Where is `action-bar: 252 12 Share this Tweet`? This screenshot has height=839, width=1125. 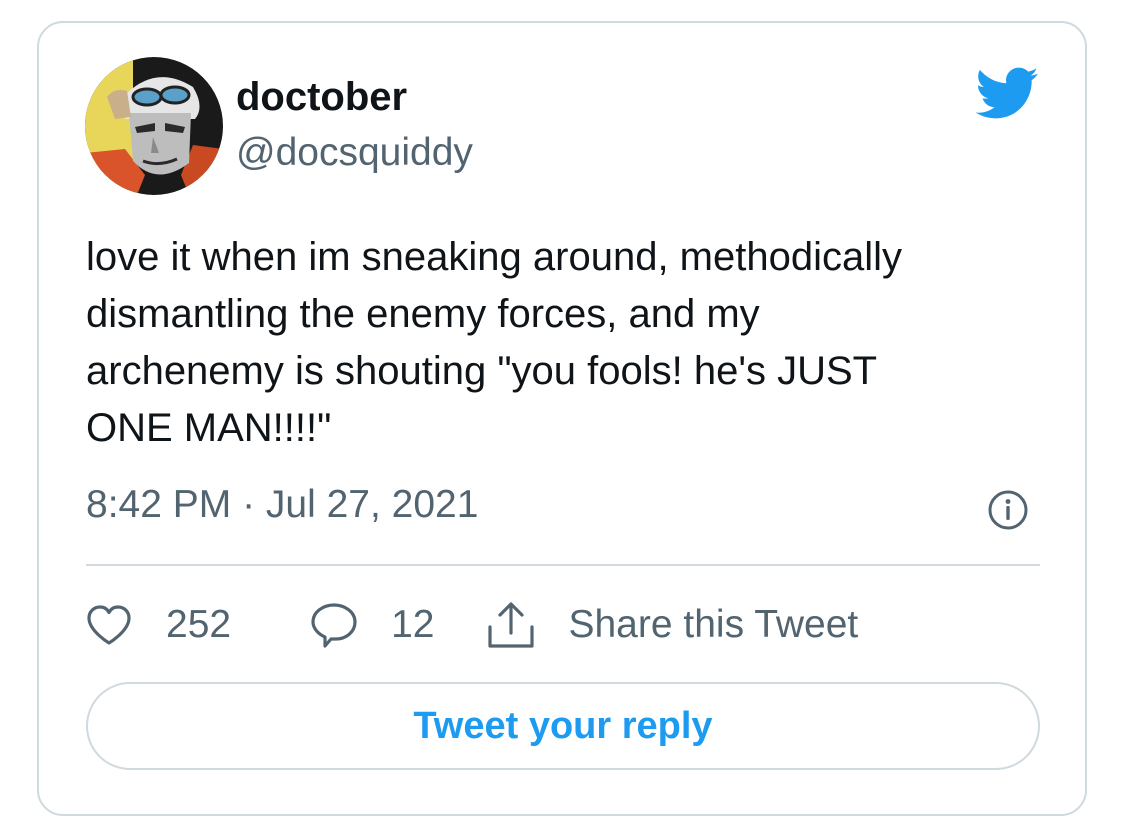 action-bar: 252 12 Share this Tweet is located at coordinates (472, 625).